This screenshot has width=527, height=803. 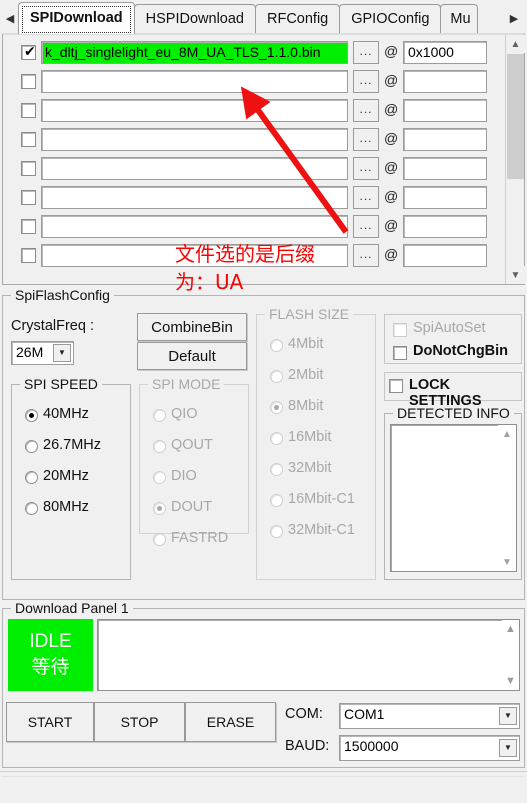 I want to click on tab-scroll-right-button: ▶, so click(x=514, y=18).